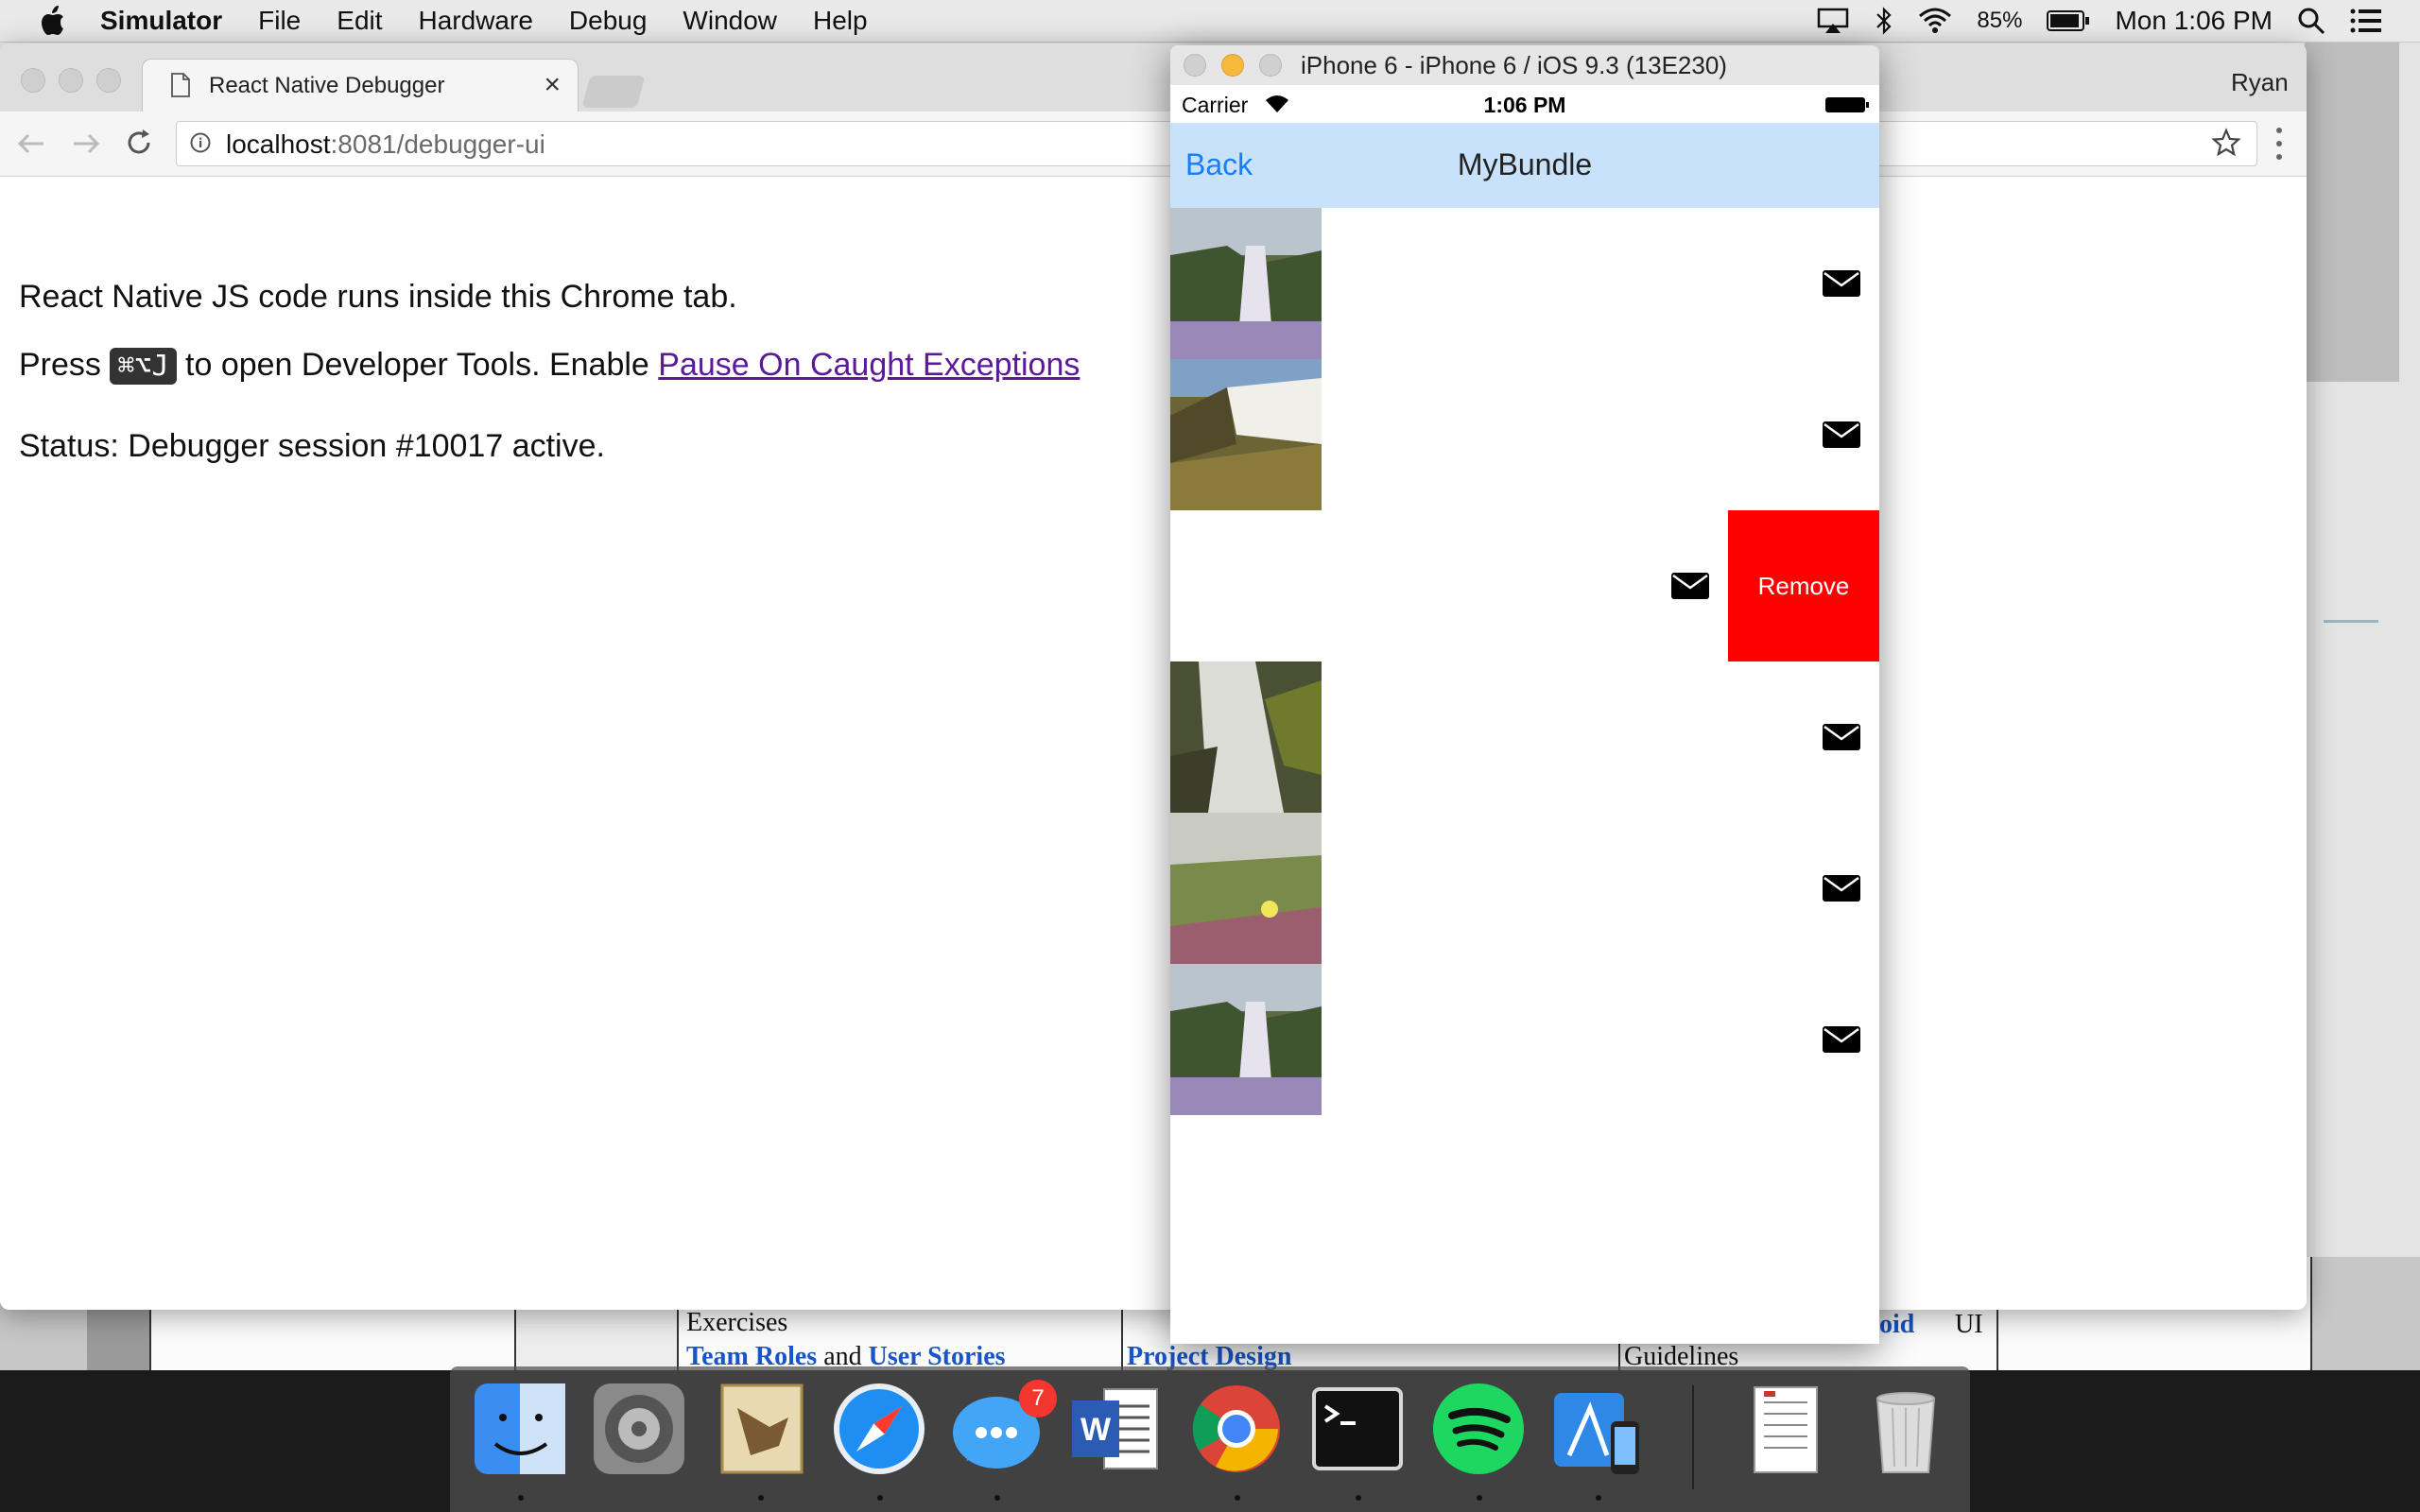  What do you see at coordinates (2269, 82) in the screenshot?
I see `profile-button: Ryan` at bounding box center [2269, 82].